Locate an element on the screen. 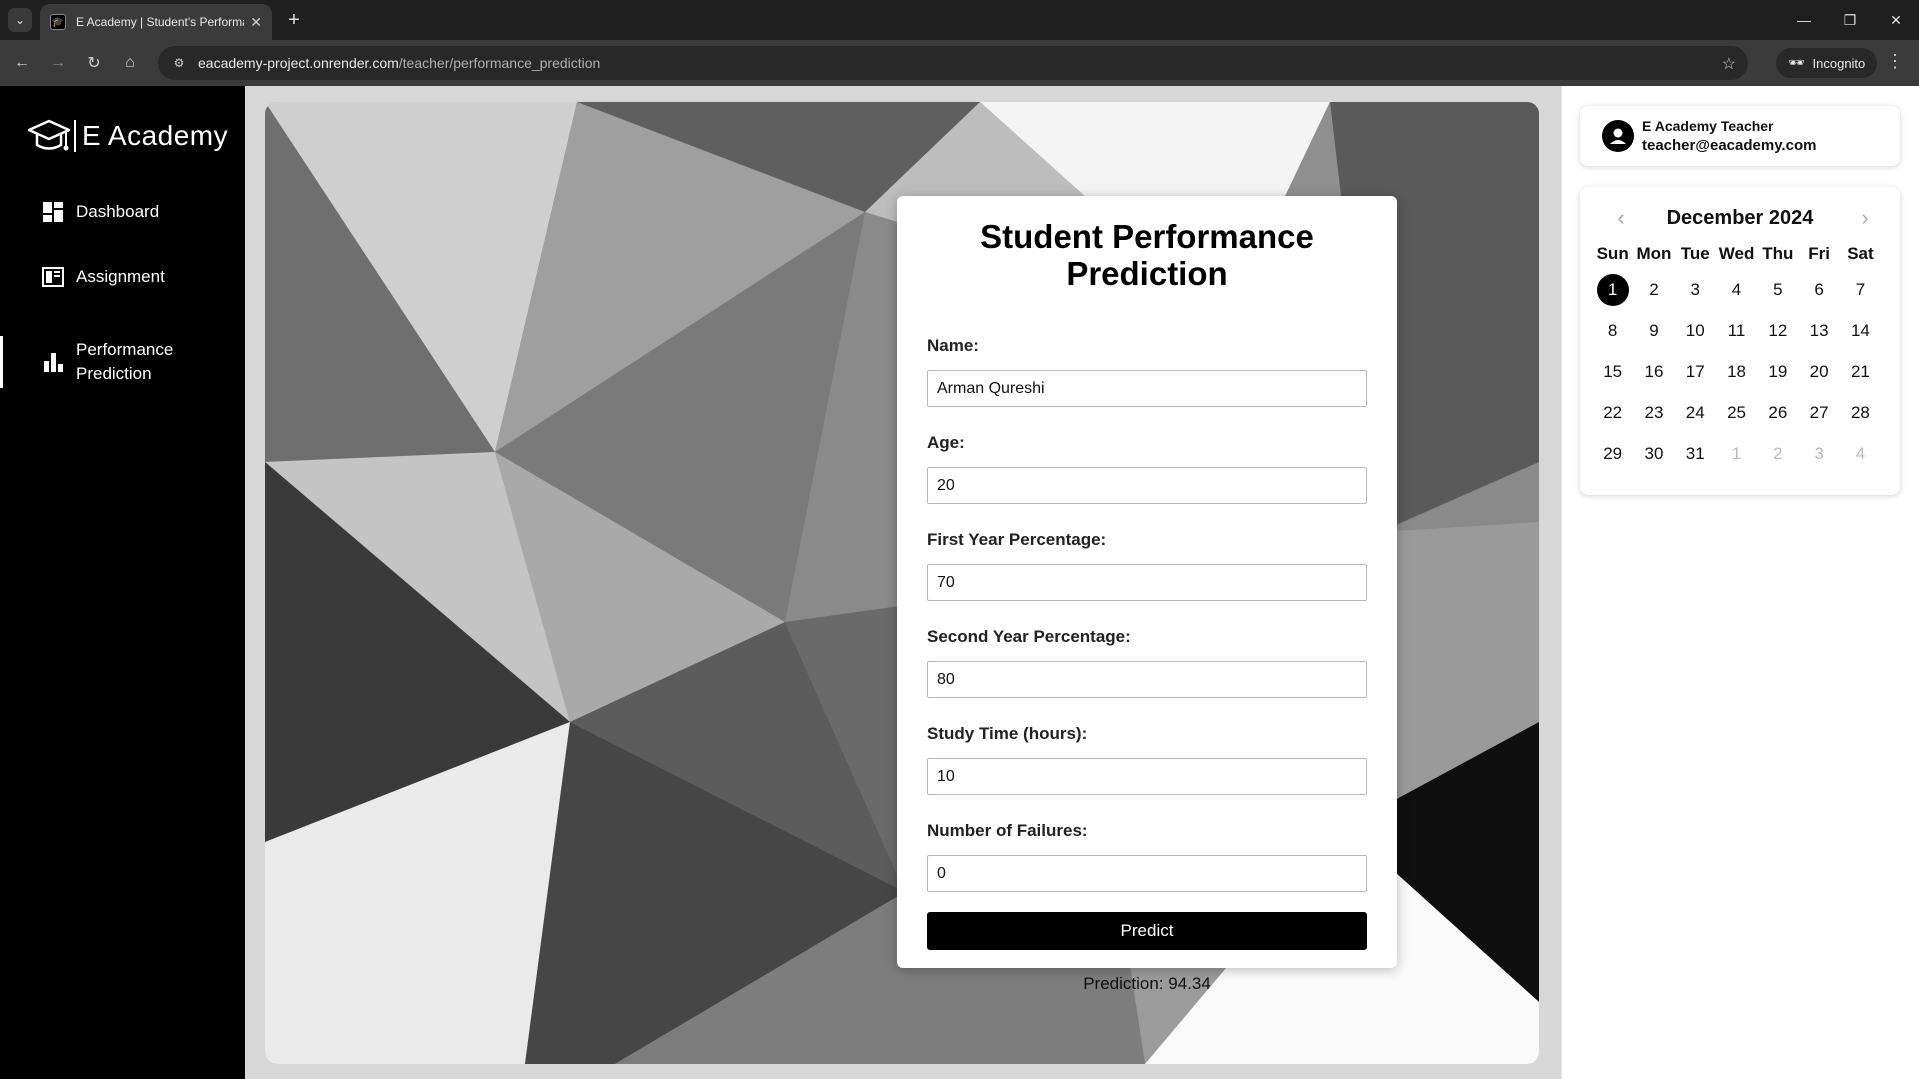 The height and width of the screenshot is (1079, 1919). calendar-day: 29 is located at coordinates (1612, 453).